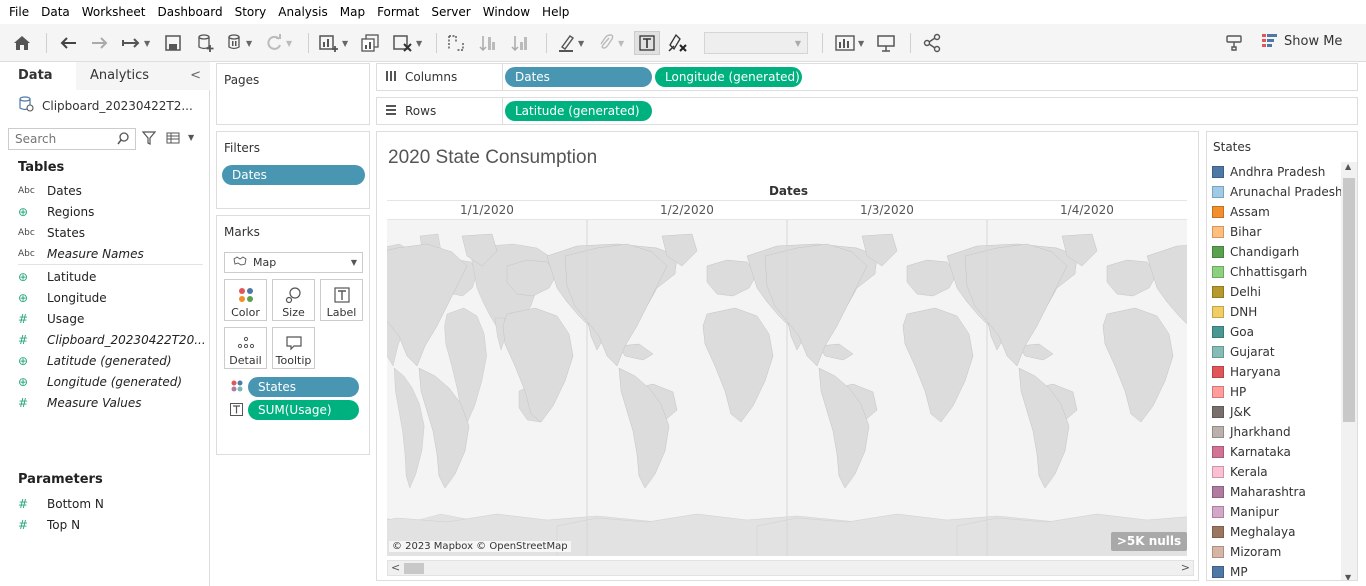 This screenshot has height=586, width=1366. I want to click on legend-scroll-thumb, so click(1349, 300).